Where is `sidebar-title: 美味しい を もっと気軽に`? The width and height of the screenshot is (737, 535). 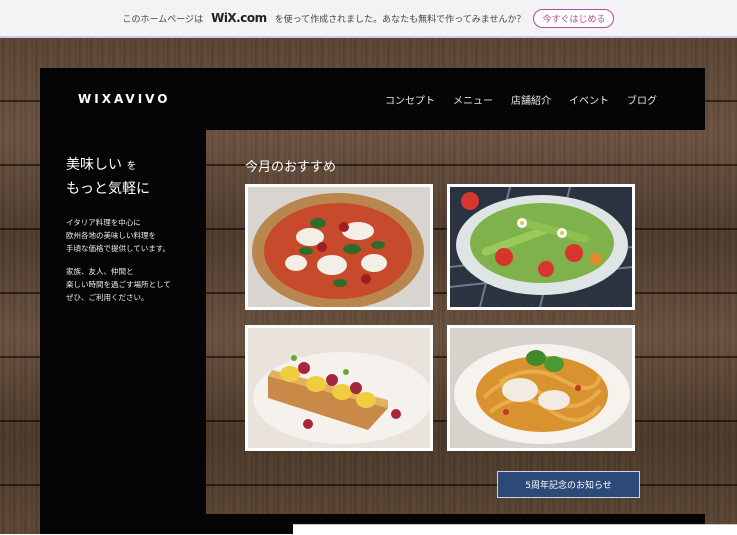
sidebar-title: 美味しい を もっと気軽に is located at coordinates (127, 177).